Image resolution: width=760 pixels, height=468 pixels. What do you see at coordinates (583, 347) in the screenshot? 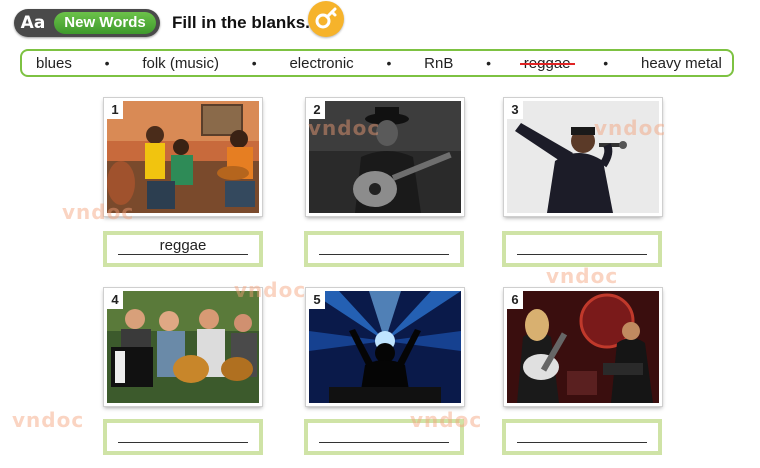
I see `photo-heavy-metal-band: 6` at bounding box center [583, 347].